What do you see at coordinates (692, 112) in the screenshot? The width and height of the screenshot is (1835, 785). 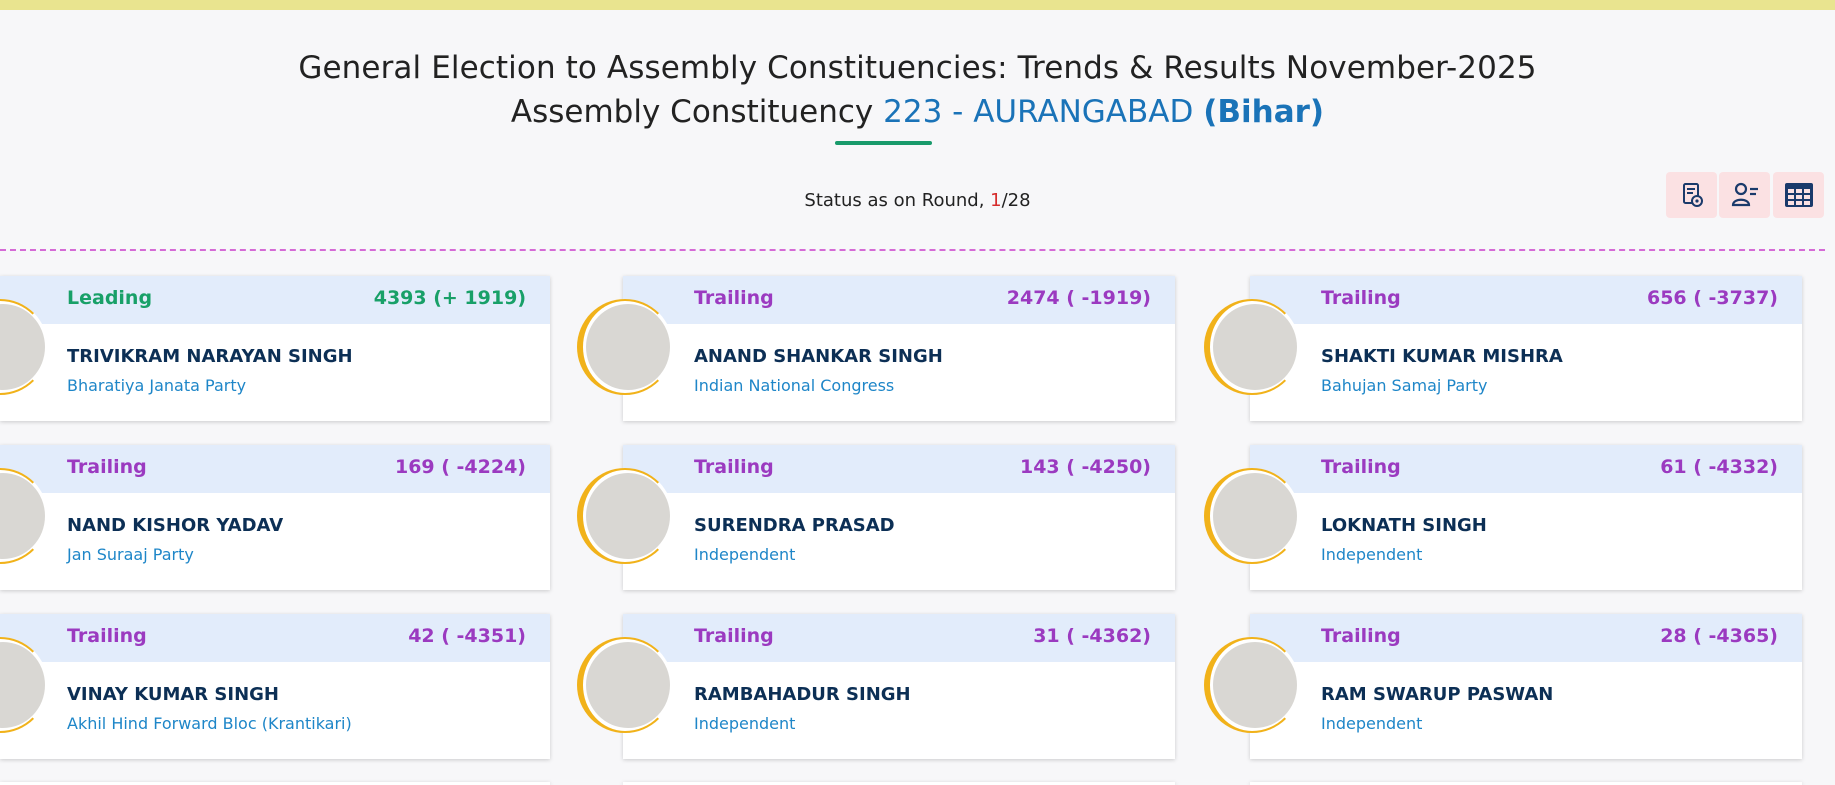 I see `constituency-prefix: Assembly Constituency` at bounding box center [692, 112].